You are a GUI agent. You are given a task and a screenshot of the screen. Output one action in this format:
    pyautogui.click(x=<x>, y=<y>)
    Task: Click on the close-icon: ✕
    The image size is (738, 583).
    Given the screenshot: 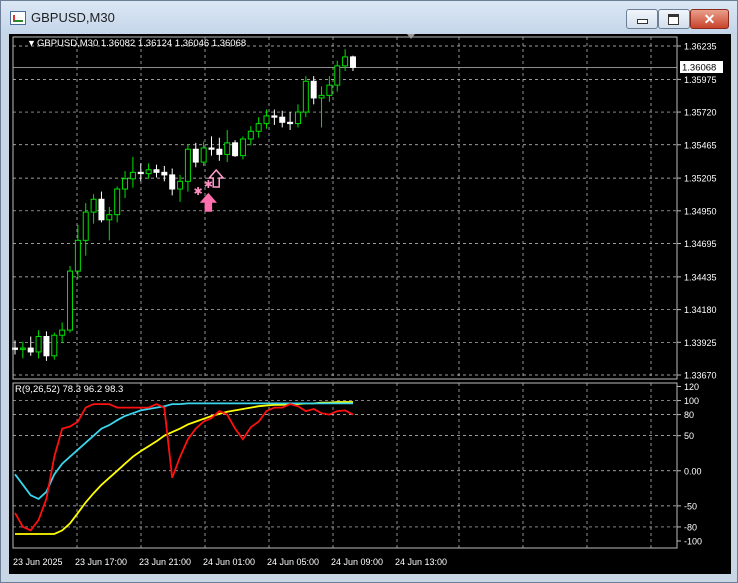 What is the action you would take?
    pyautogui.click(x=709, y=19)
    